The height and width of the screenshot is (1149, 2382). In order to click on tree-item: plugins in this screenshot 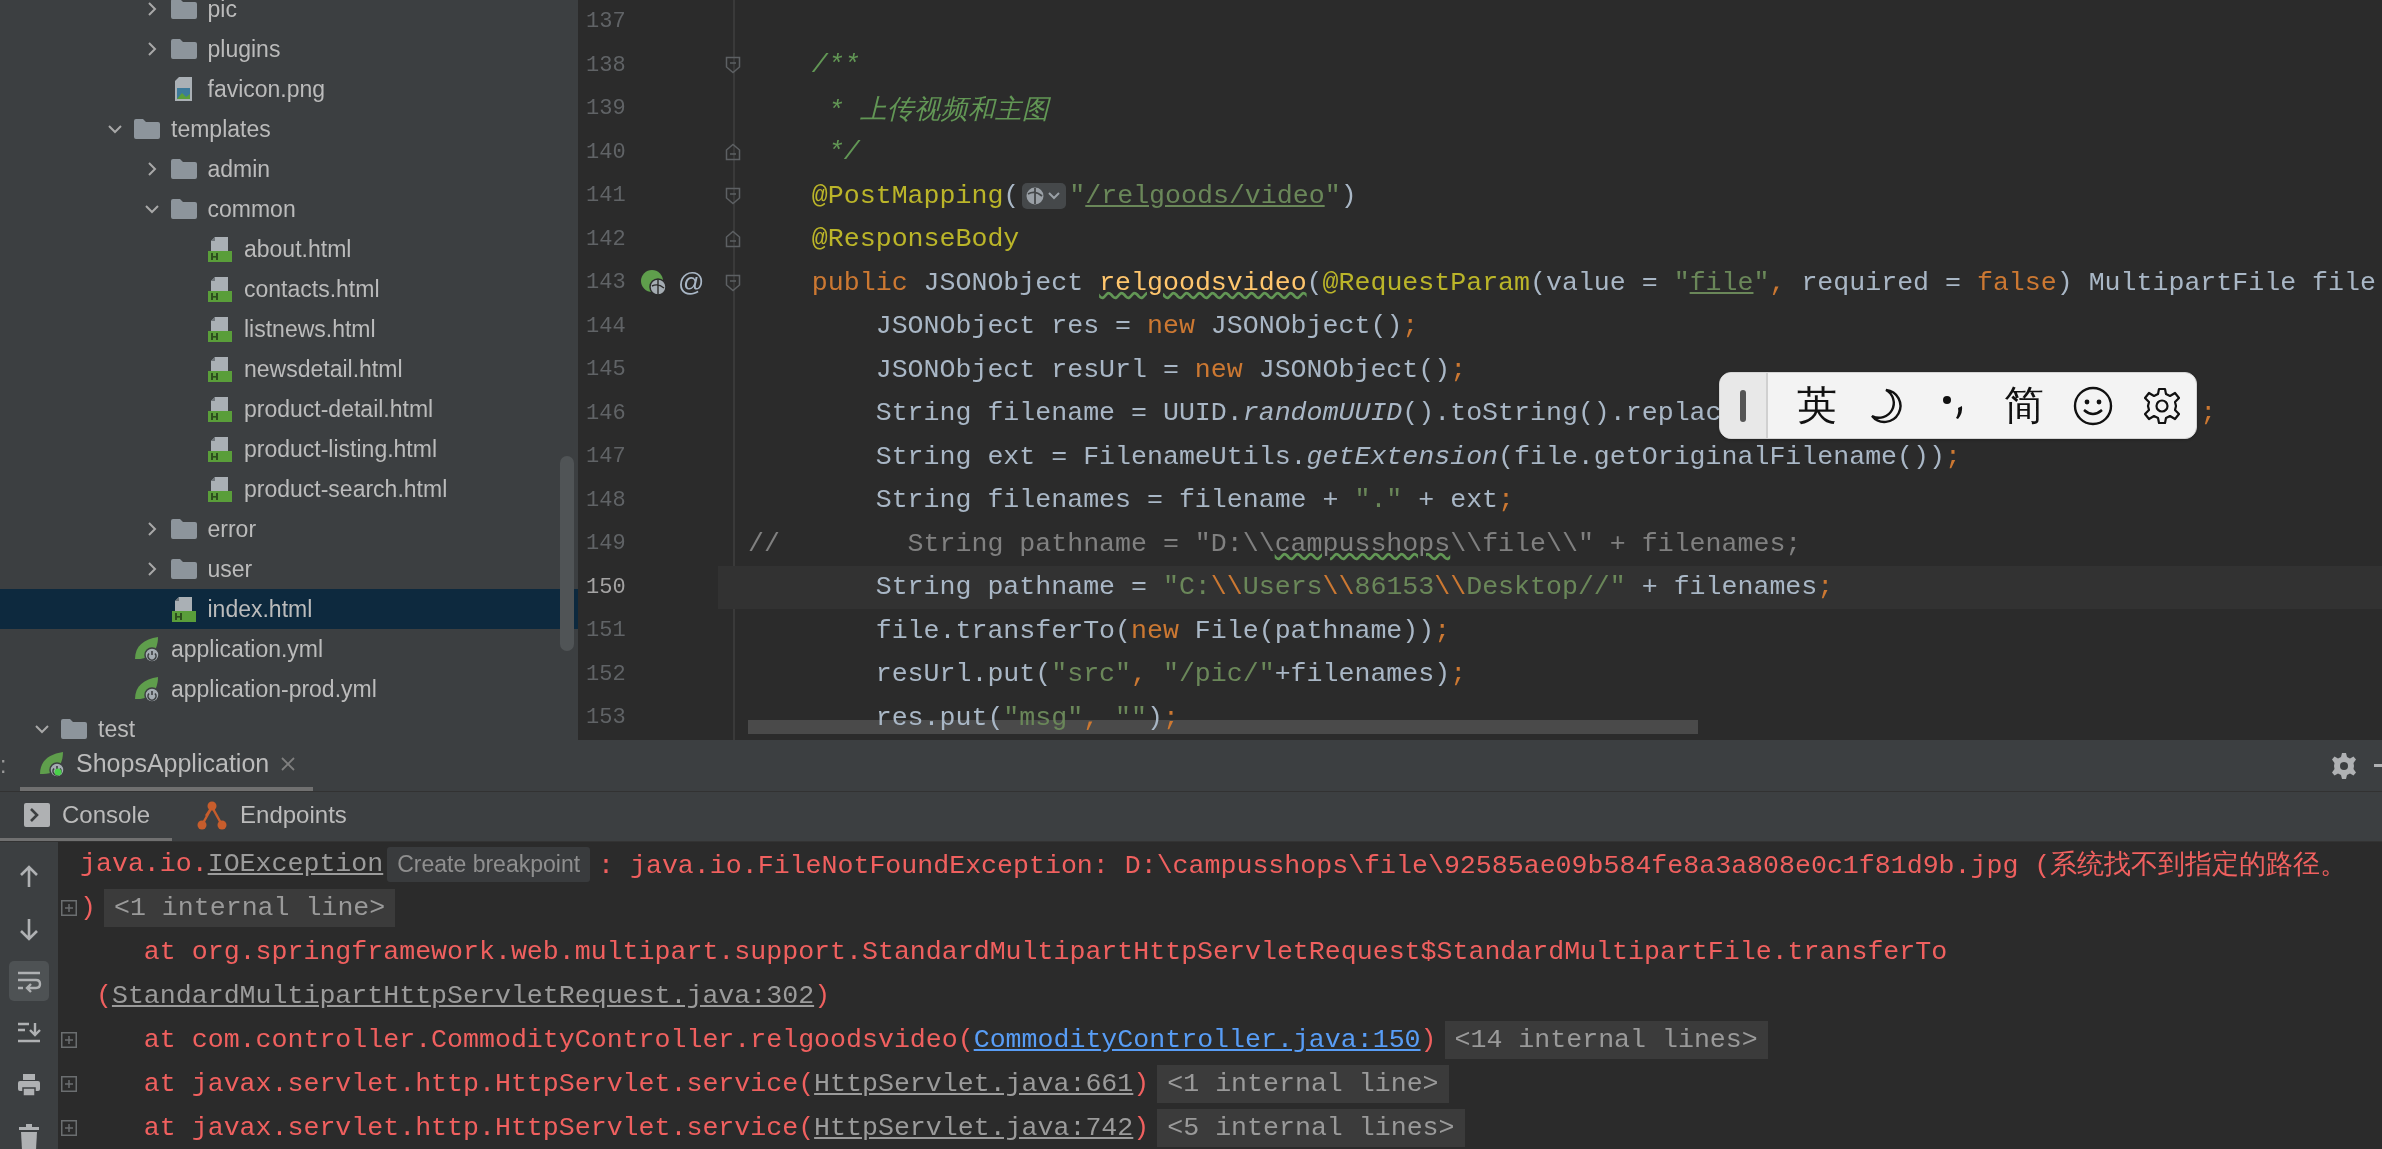, I will do `click(289, 49)`.